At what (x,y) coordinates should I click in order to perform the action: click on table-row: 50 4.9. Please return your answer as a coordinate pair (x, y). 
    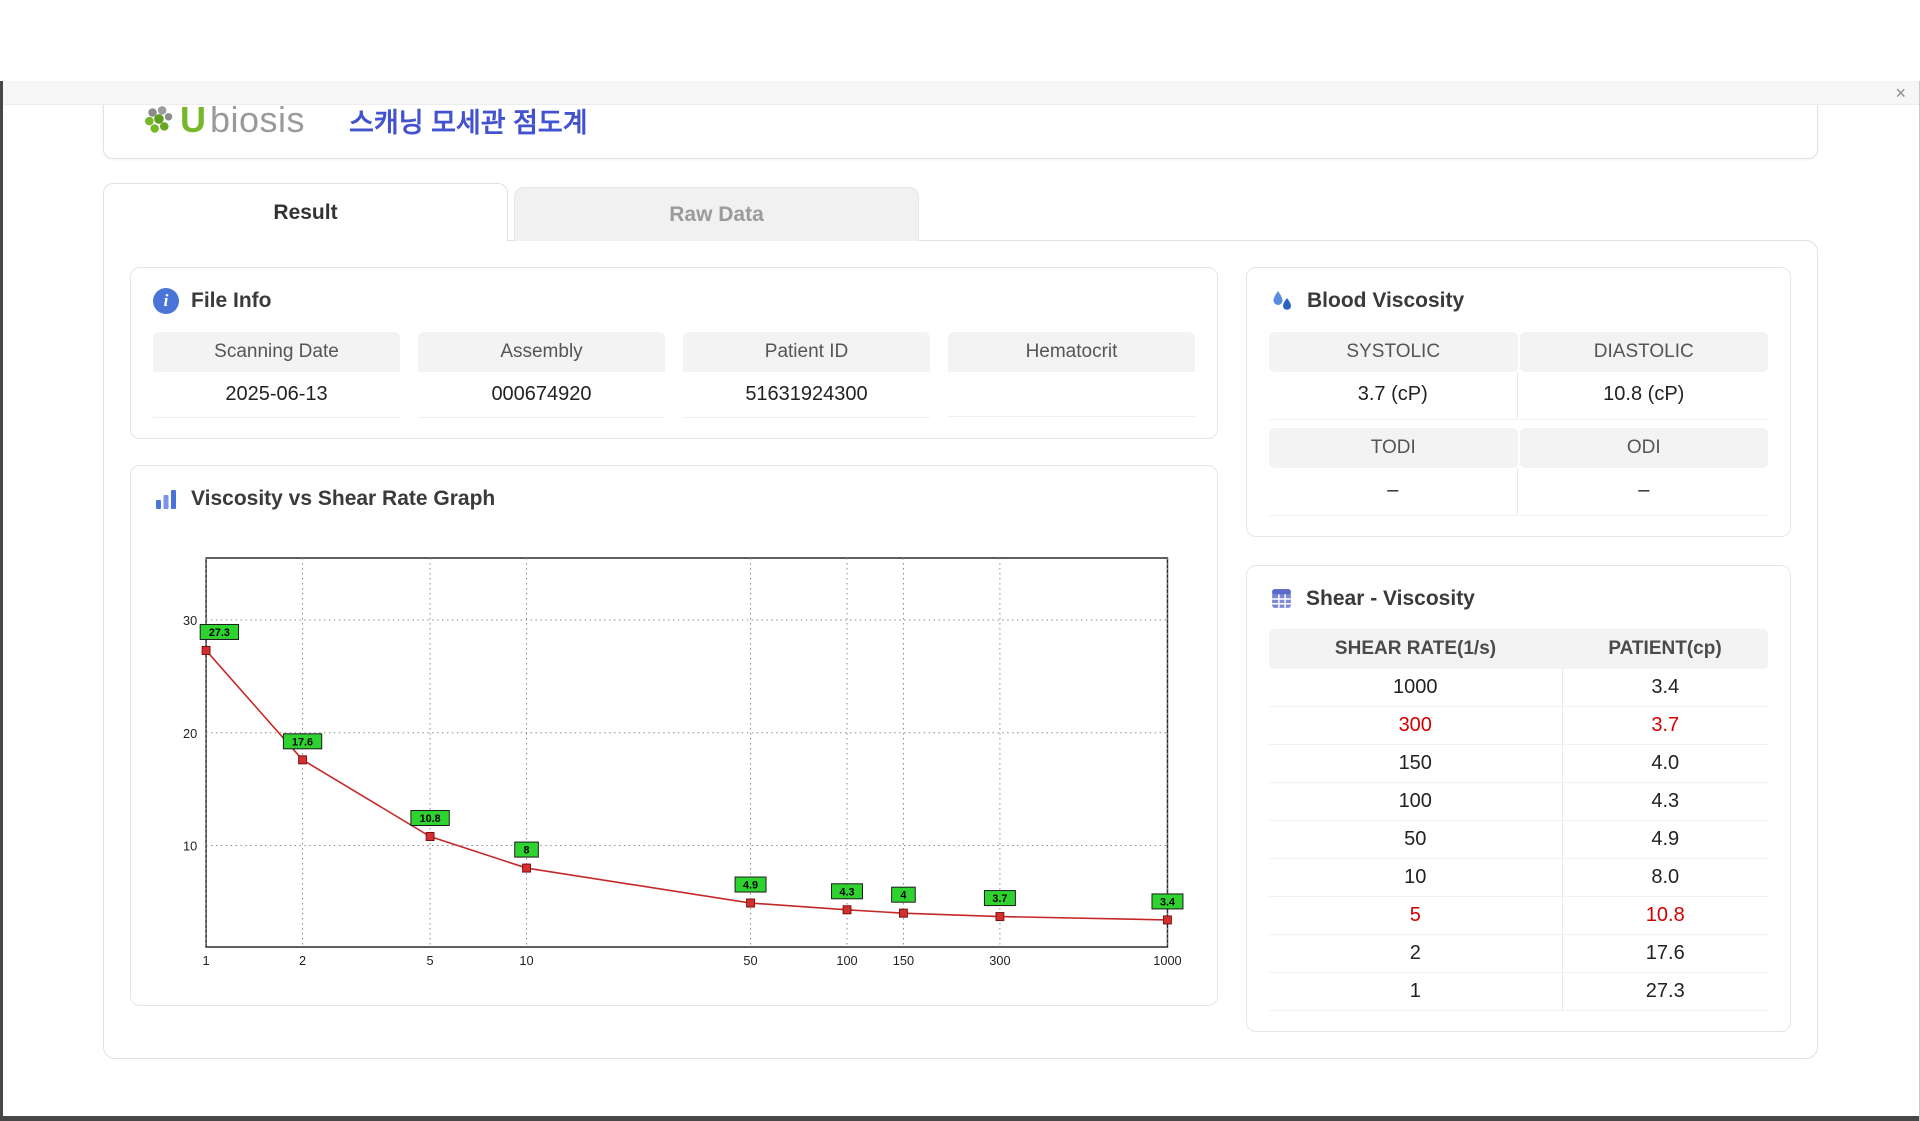
    Looking at the image, I should click on (1518, 839).